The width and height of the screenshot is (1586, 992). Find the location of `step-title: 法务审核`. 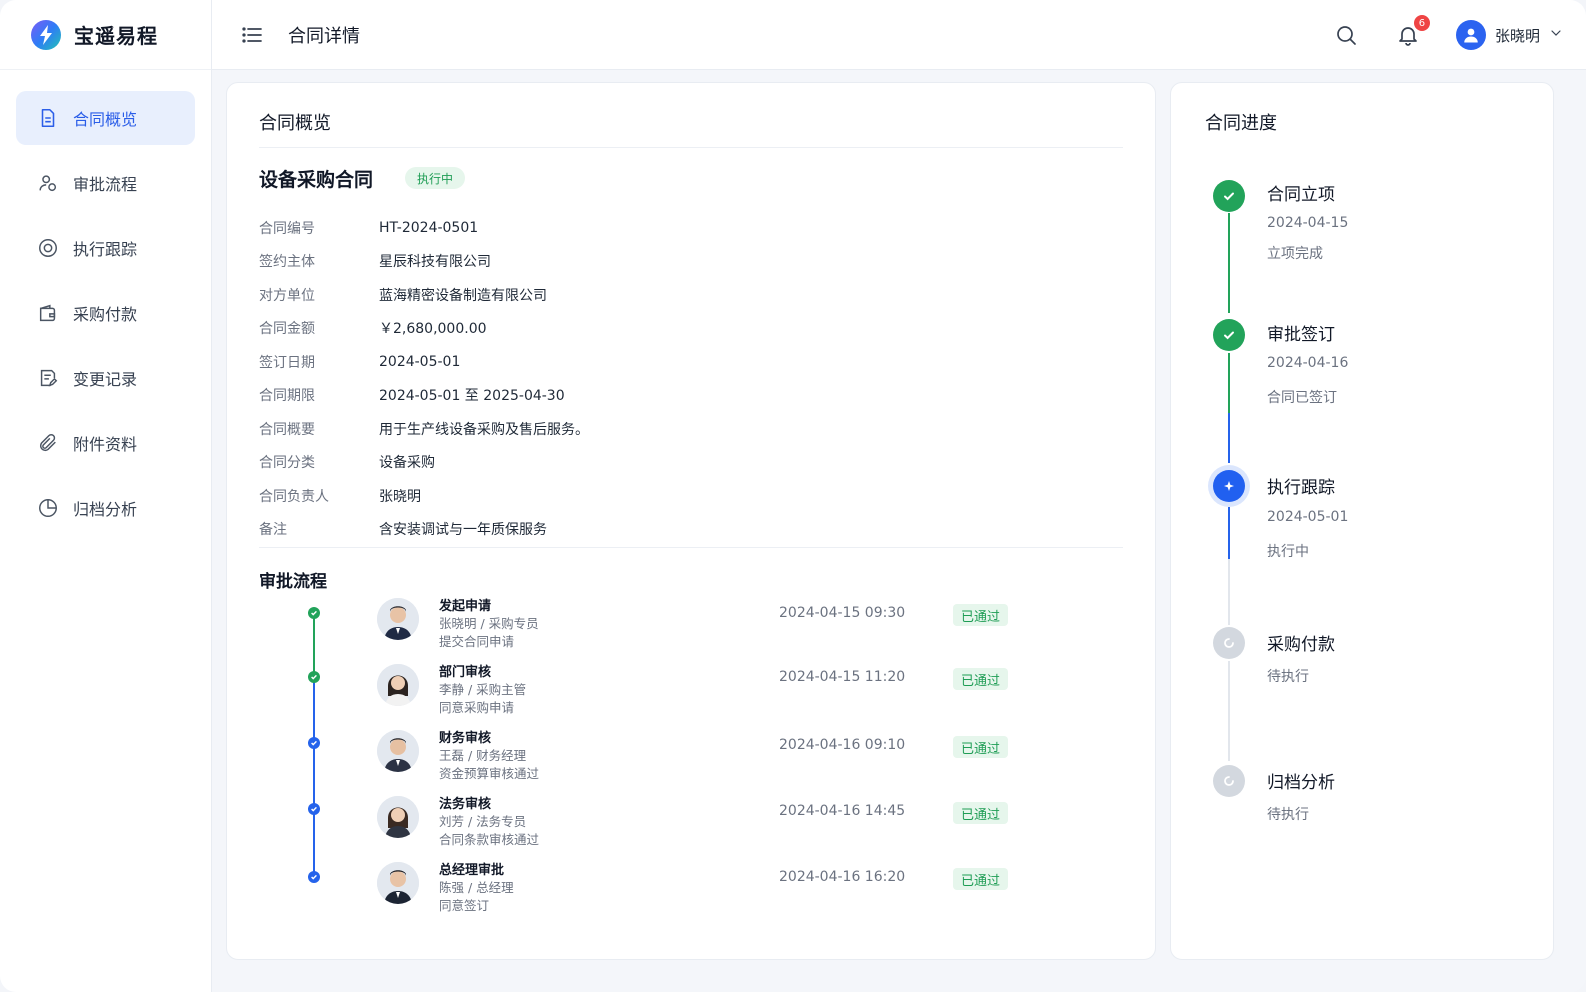

step-title: 法务审核 is located at coordinates (465, 804).